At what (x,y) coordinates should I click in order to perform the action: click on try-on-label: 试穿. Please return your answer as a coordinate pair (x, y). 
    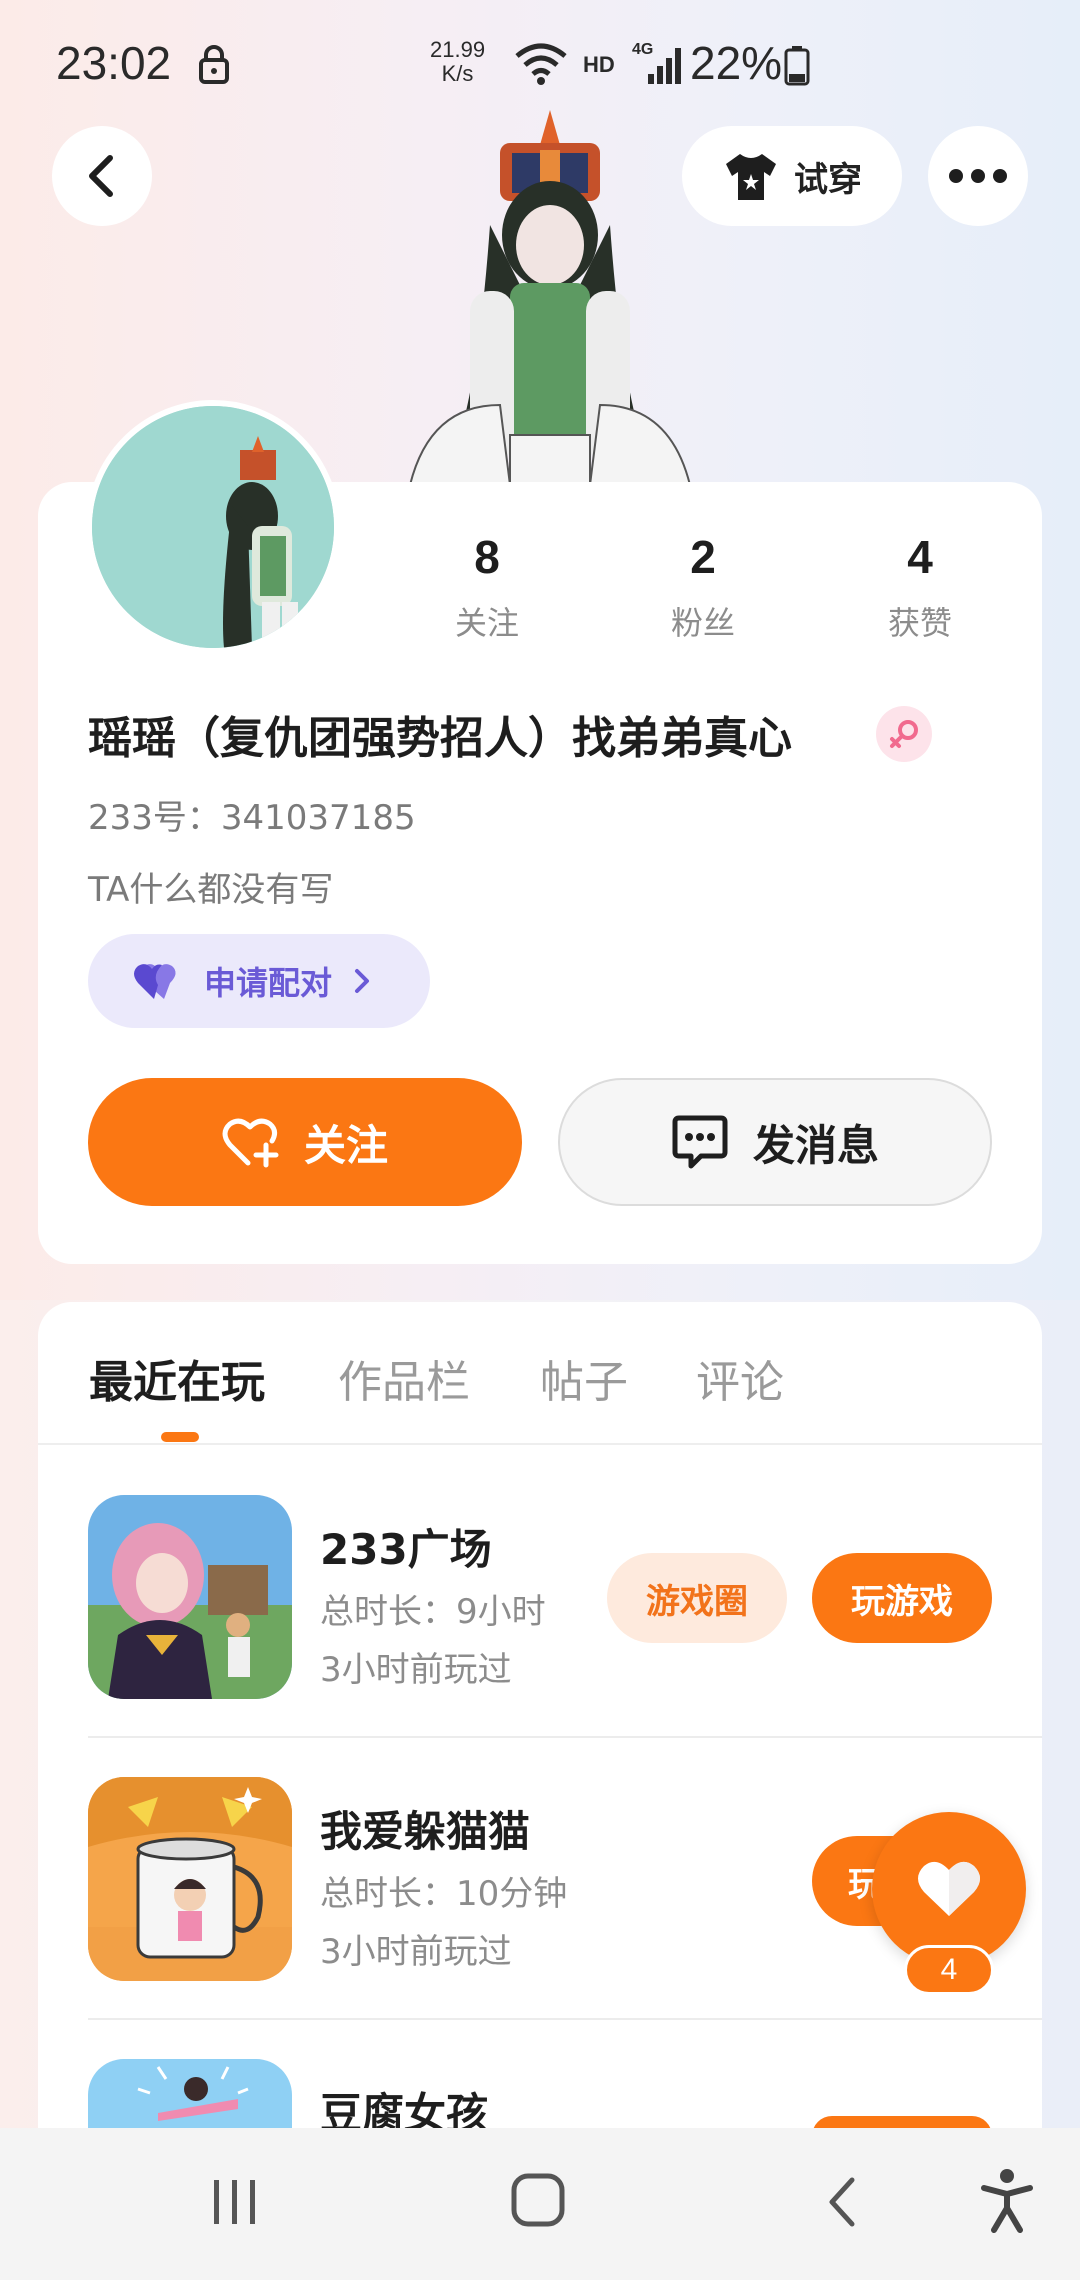
    Looking at the image, I should click on (828, 179).